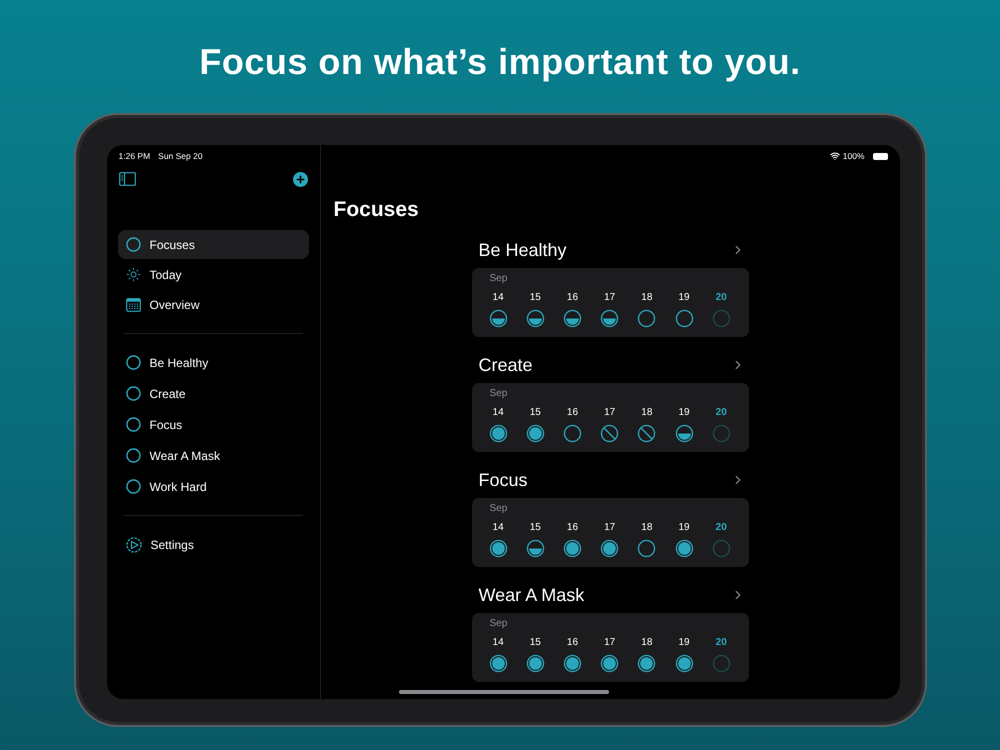 Image resolution: width=1000 pixels, height=750 pixels. What do you see at coordinates (179, 363) in the screenshot?
I see `focus-item-label: Be Healthy` at bounding box center [179, 363].